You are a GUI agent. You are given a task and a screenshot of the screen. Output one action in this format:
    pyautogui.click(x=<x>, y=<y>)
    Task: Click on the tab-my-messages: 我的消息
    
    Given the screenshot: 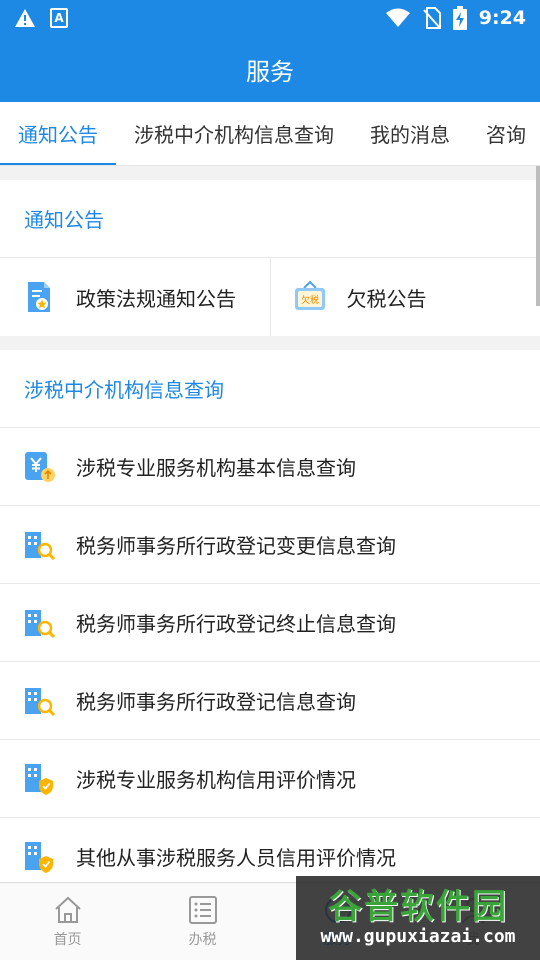 What is the action you would take?
    pyautogui.click(x=410, y=133)
    